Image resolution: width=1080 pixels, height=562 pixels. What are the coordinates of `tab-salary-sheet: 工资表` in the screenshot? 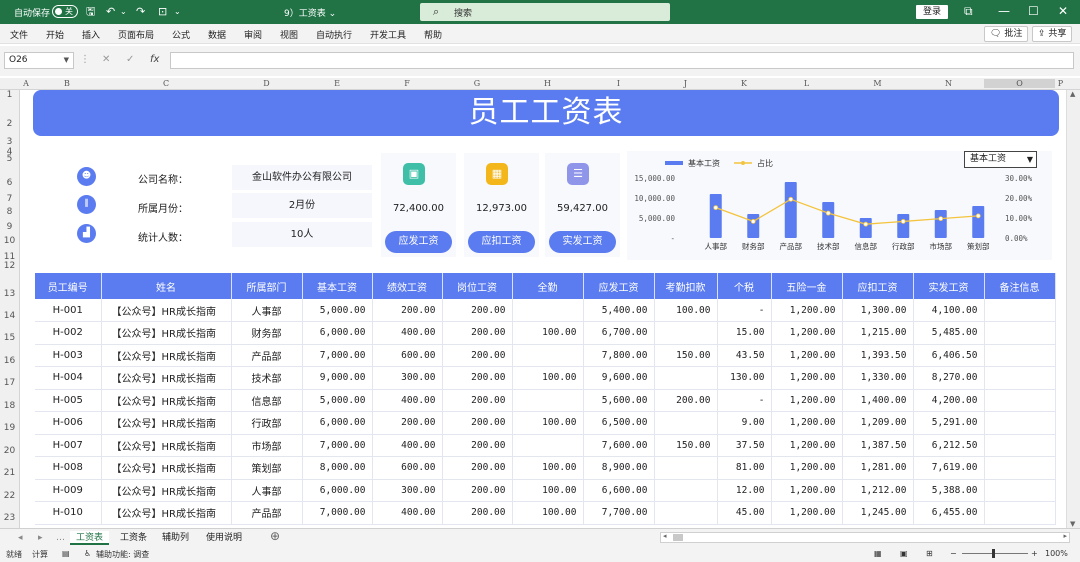 It's located at (90, 538).